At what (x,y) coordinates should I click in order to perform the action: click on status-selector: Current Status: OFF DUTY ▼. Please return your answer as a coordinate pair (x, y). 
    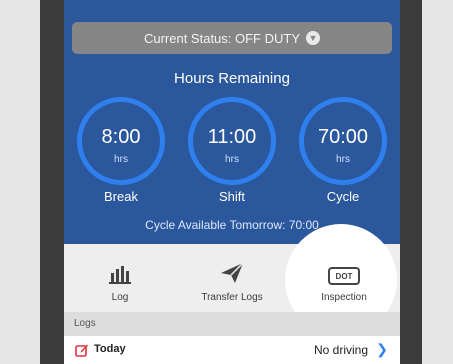
    Looking at the image, I should click on (232, 38).